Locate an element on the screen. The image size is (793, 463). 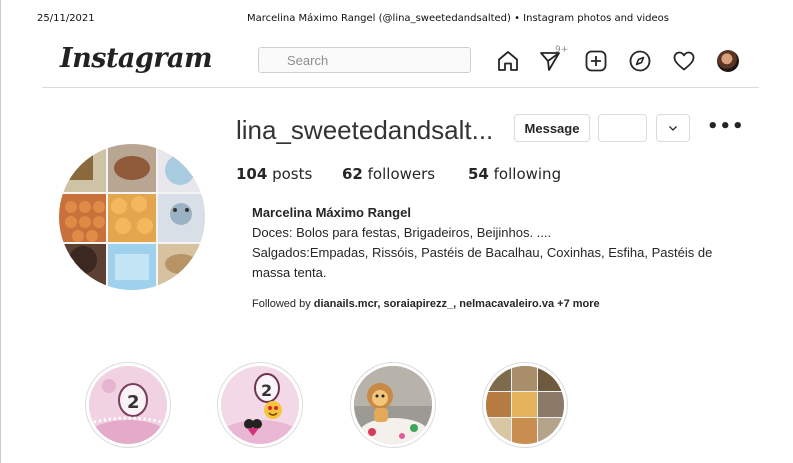
followers-count: 62 is located at coordinates (352, 174).